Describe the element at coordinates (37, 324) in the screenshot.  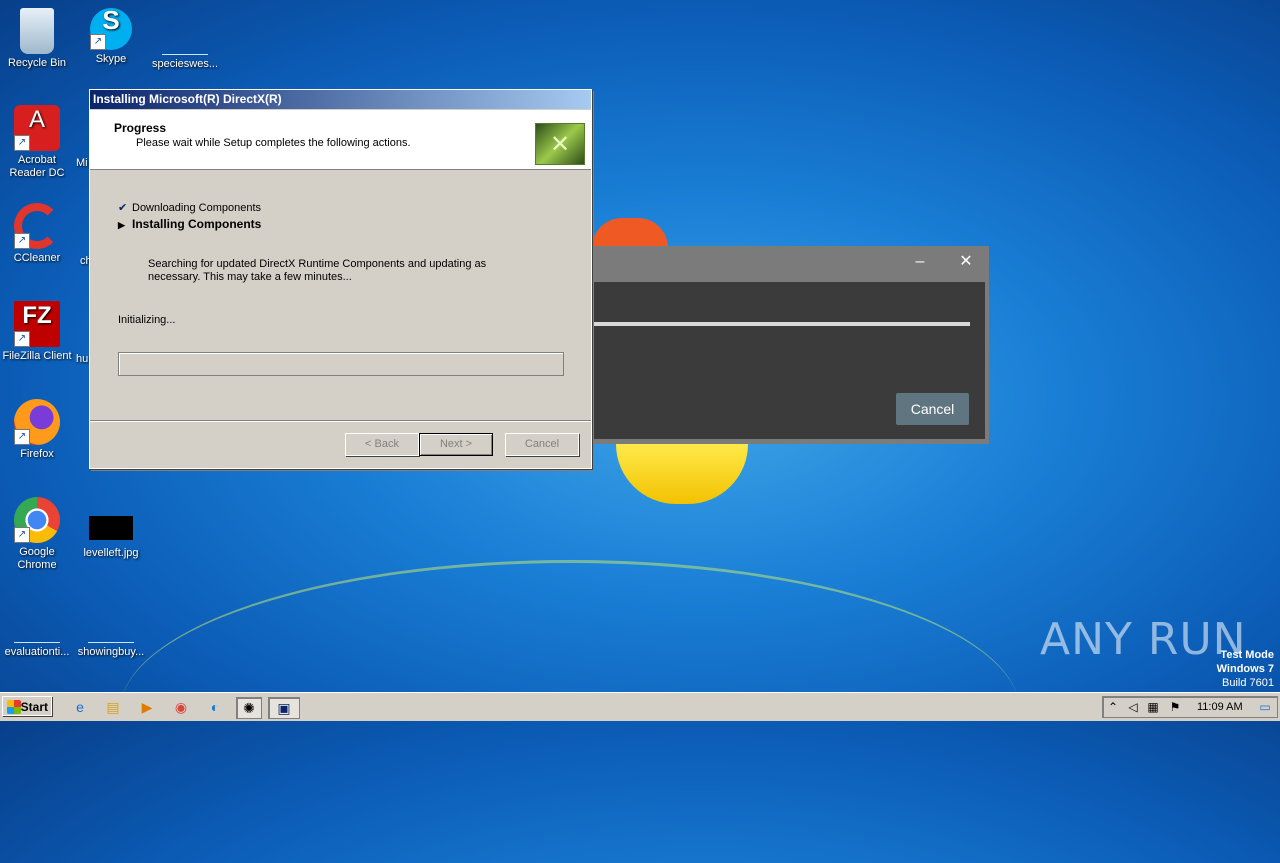
I see `filezilla-icon: FZ ↗` at that location.